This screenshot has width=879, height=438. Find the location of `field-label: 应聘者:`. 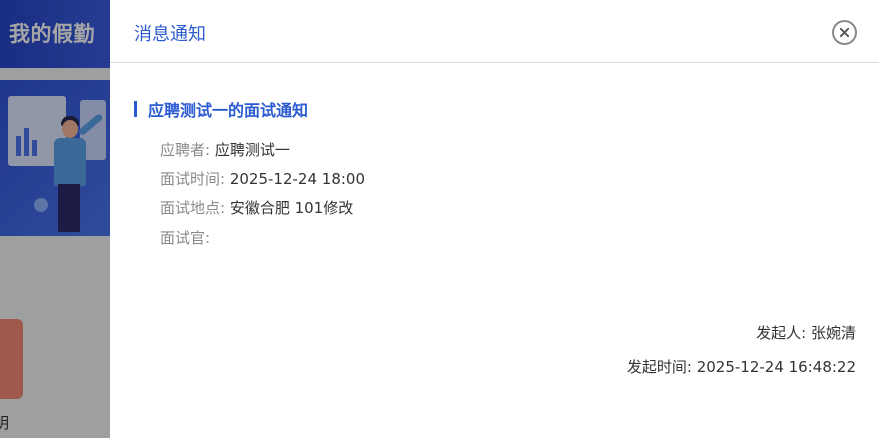

field-label: 应聘者: is located at coordinates (187, 150).